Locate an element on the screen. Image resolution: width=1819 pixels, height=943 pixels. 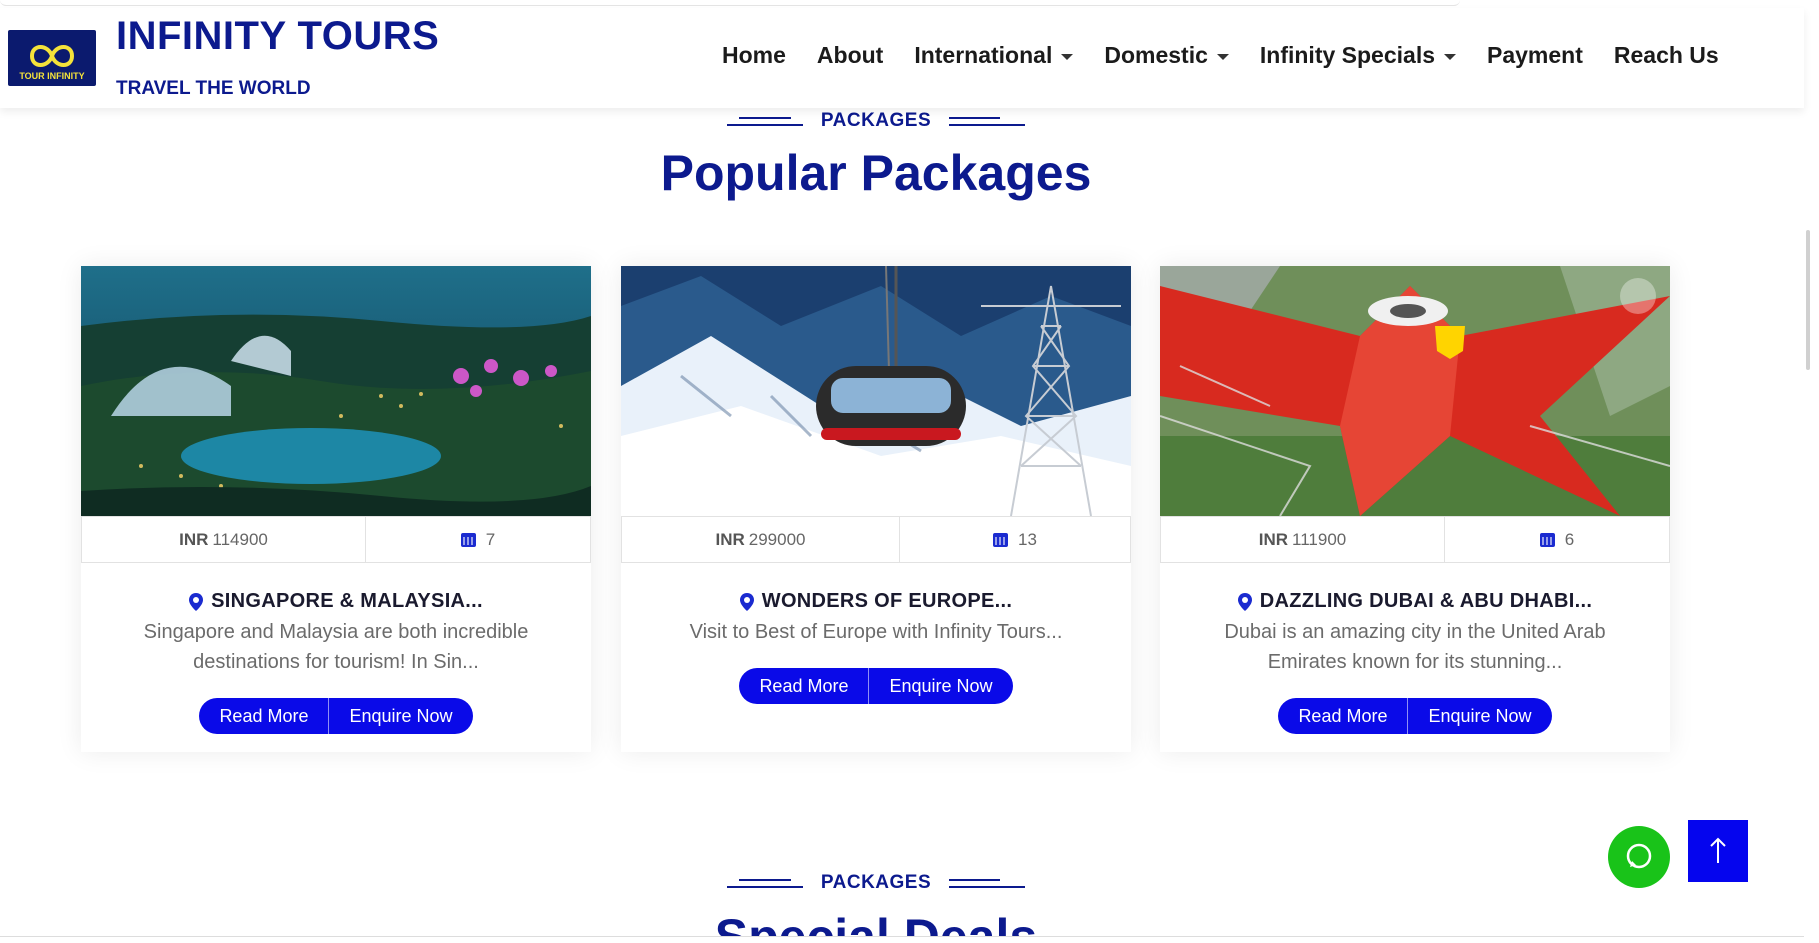
singapore-skyline-photo is located at coordinates (336, 391).